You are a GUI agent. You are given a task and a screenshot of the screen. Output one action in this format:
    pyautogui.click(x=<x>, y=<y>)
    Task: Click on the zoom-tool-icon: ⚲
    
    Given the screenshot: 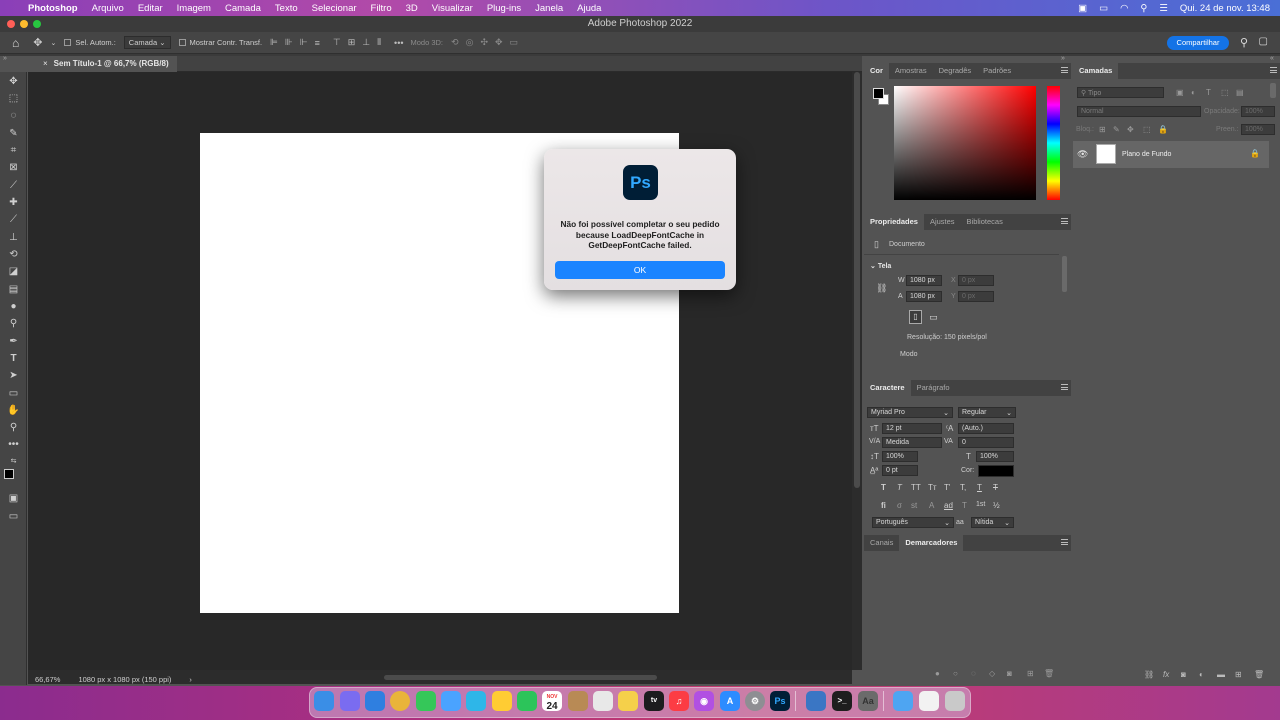 What is the action you would take?
    pyautogui.click(x=13, y=427)
    